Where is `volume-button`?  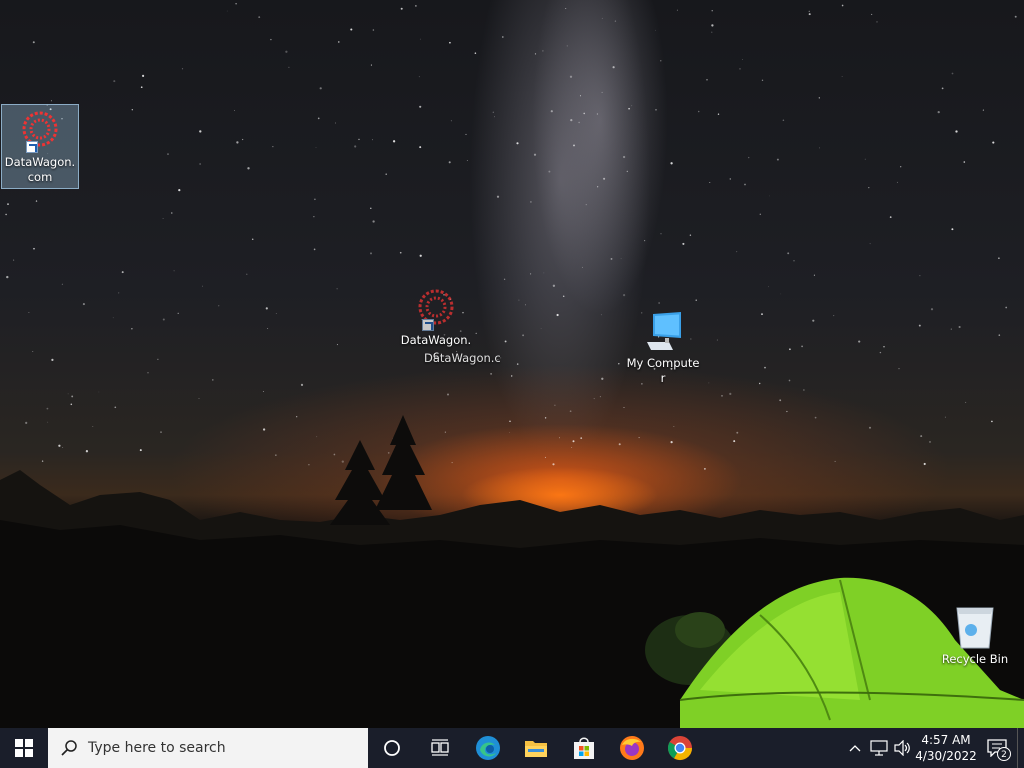 volume-button is located at coordinates (903, 748).